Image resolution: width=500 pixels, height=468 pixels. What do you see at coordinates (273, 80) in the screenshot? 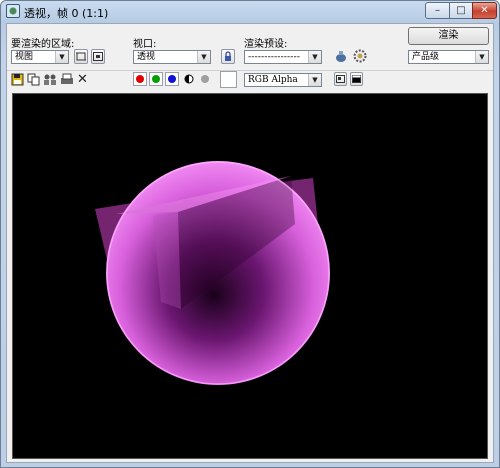
I see `display-channel-value: RGB Alpha` at bounding box center [273, 80].